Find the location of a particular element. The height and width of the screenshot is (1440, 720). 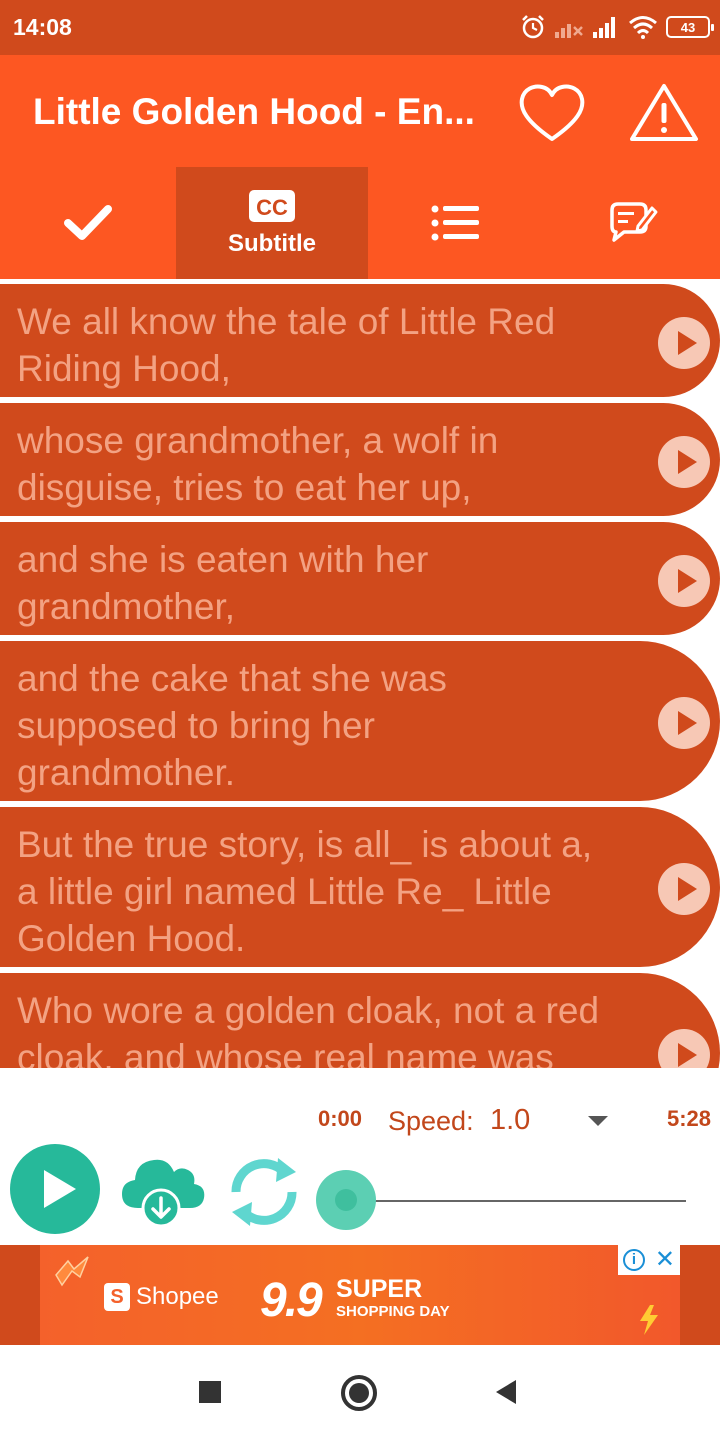

checkmark-icon is located at coordinates (88, 222).